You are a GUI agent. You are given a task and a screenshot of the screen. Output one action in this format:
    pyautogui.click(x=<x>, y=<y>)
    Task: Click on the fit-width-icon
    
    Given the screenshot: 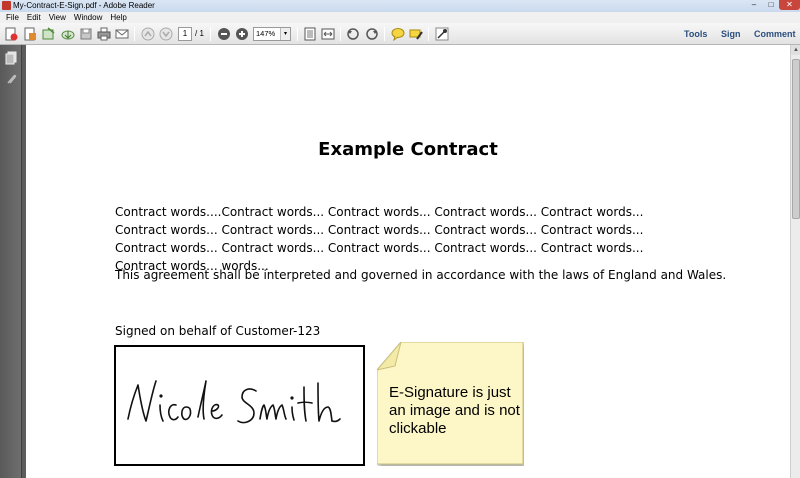 What is the action you would take?
    pyautogui.click(x=328, y=34)
    